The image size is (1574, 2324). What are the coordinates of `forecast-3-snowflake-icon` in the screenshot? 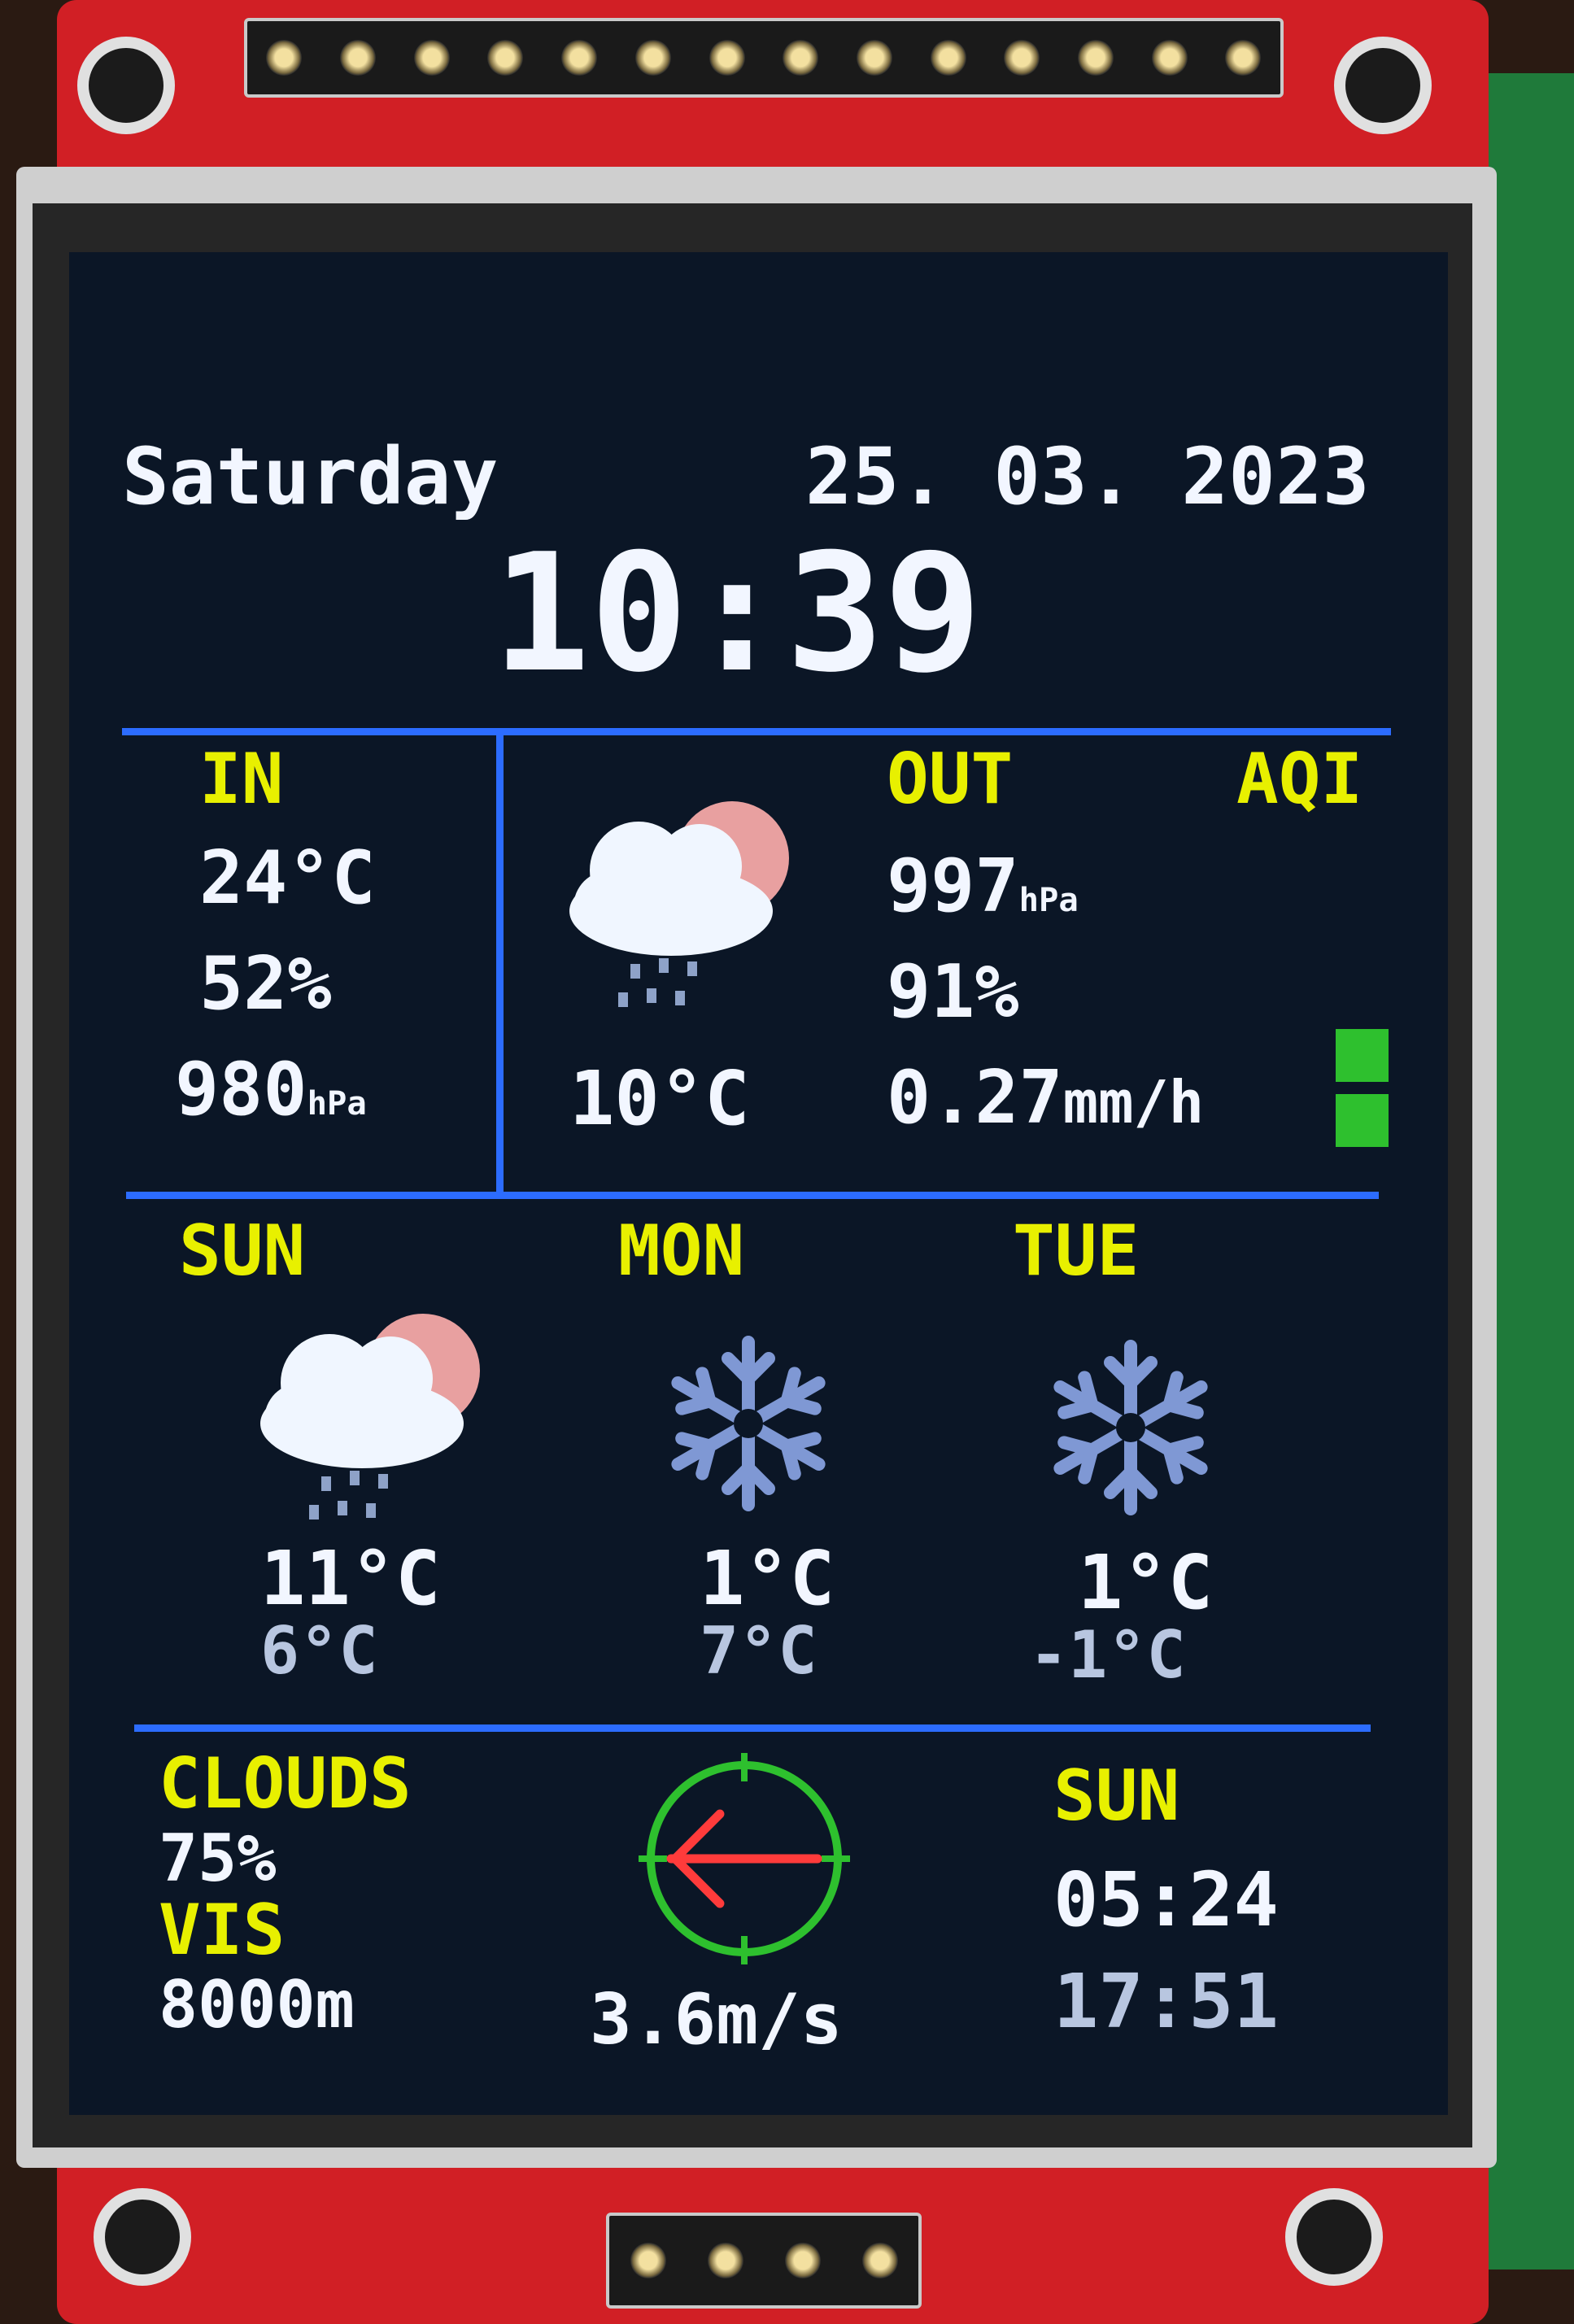 It's located at (1131, 1428).